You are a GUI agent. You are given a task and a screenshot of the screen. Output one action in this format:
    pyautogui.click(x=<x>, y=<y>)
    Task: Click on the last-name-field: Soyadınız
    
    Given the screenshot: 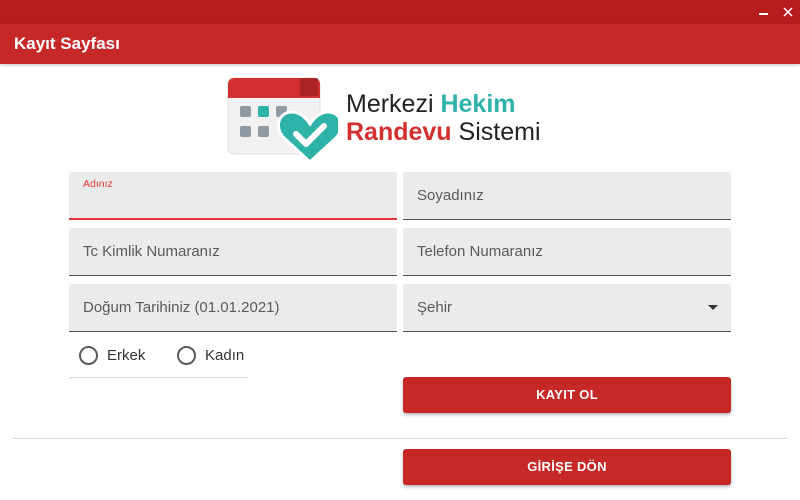 What is the action you would take?
    pyautogui.click(x=567, y=196)
    